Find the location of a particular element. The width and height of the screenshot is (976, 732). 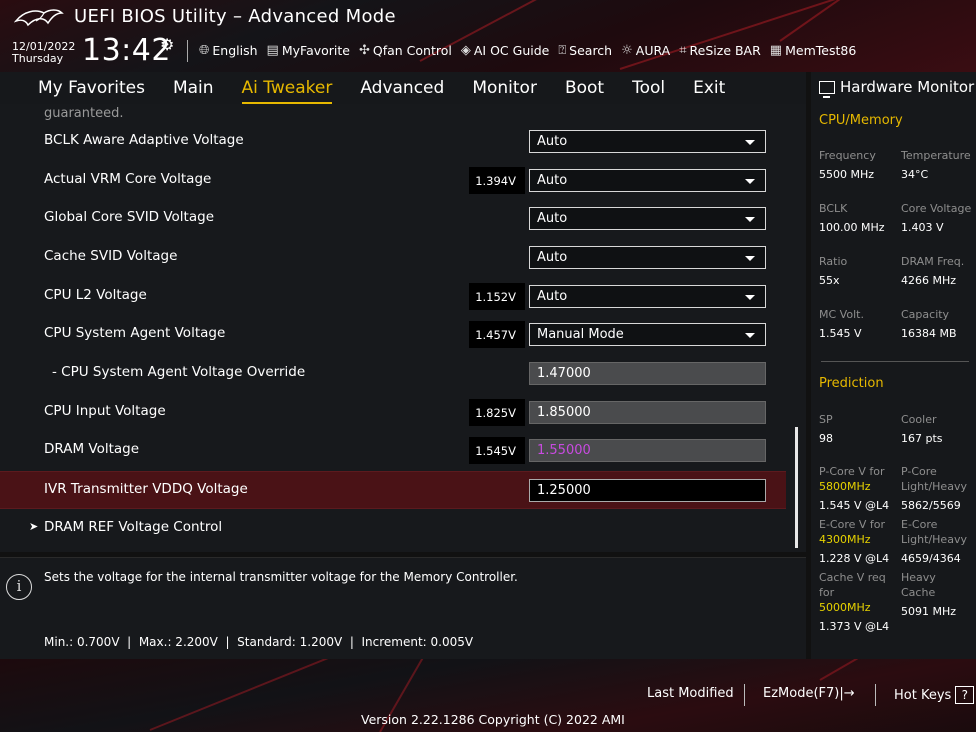

setting-label: Actual VRM Core Voltage is located at coordinates (128, 179).